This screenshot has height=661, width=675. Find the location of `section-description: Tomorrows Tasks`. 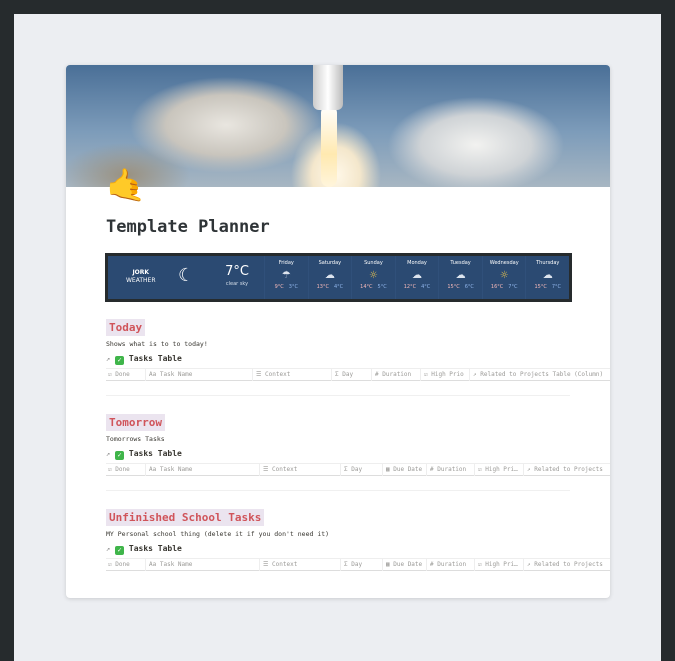

section-description: Tomorrows Tasks is located at coordinates (135, 439).